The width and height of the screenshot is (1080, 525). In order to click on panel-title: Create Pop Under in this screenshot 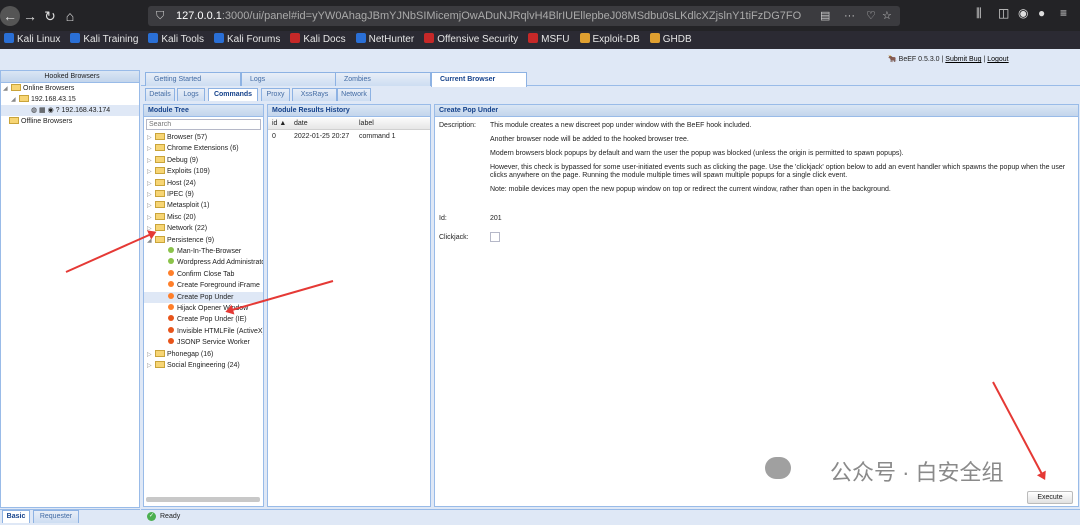, I will do `click(756, 111)`.